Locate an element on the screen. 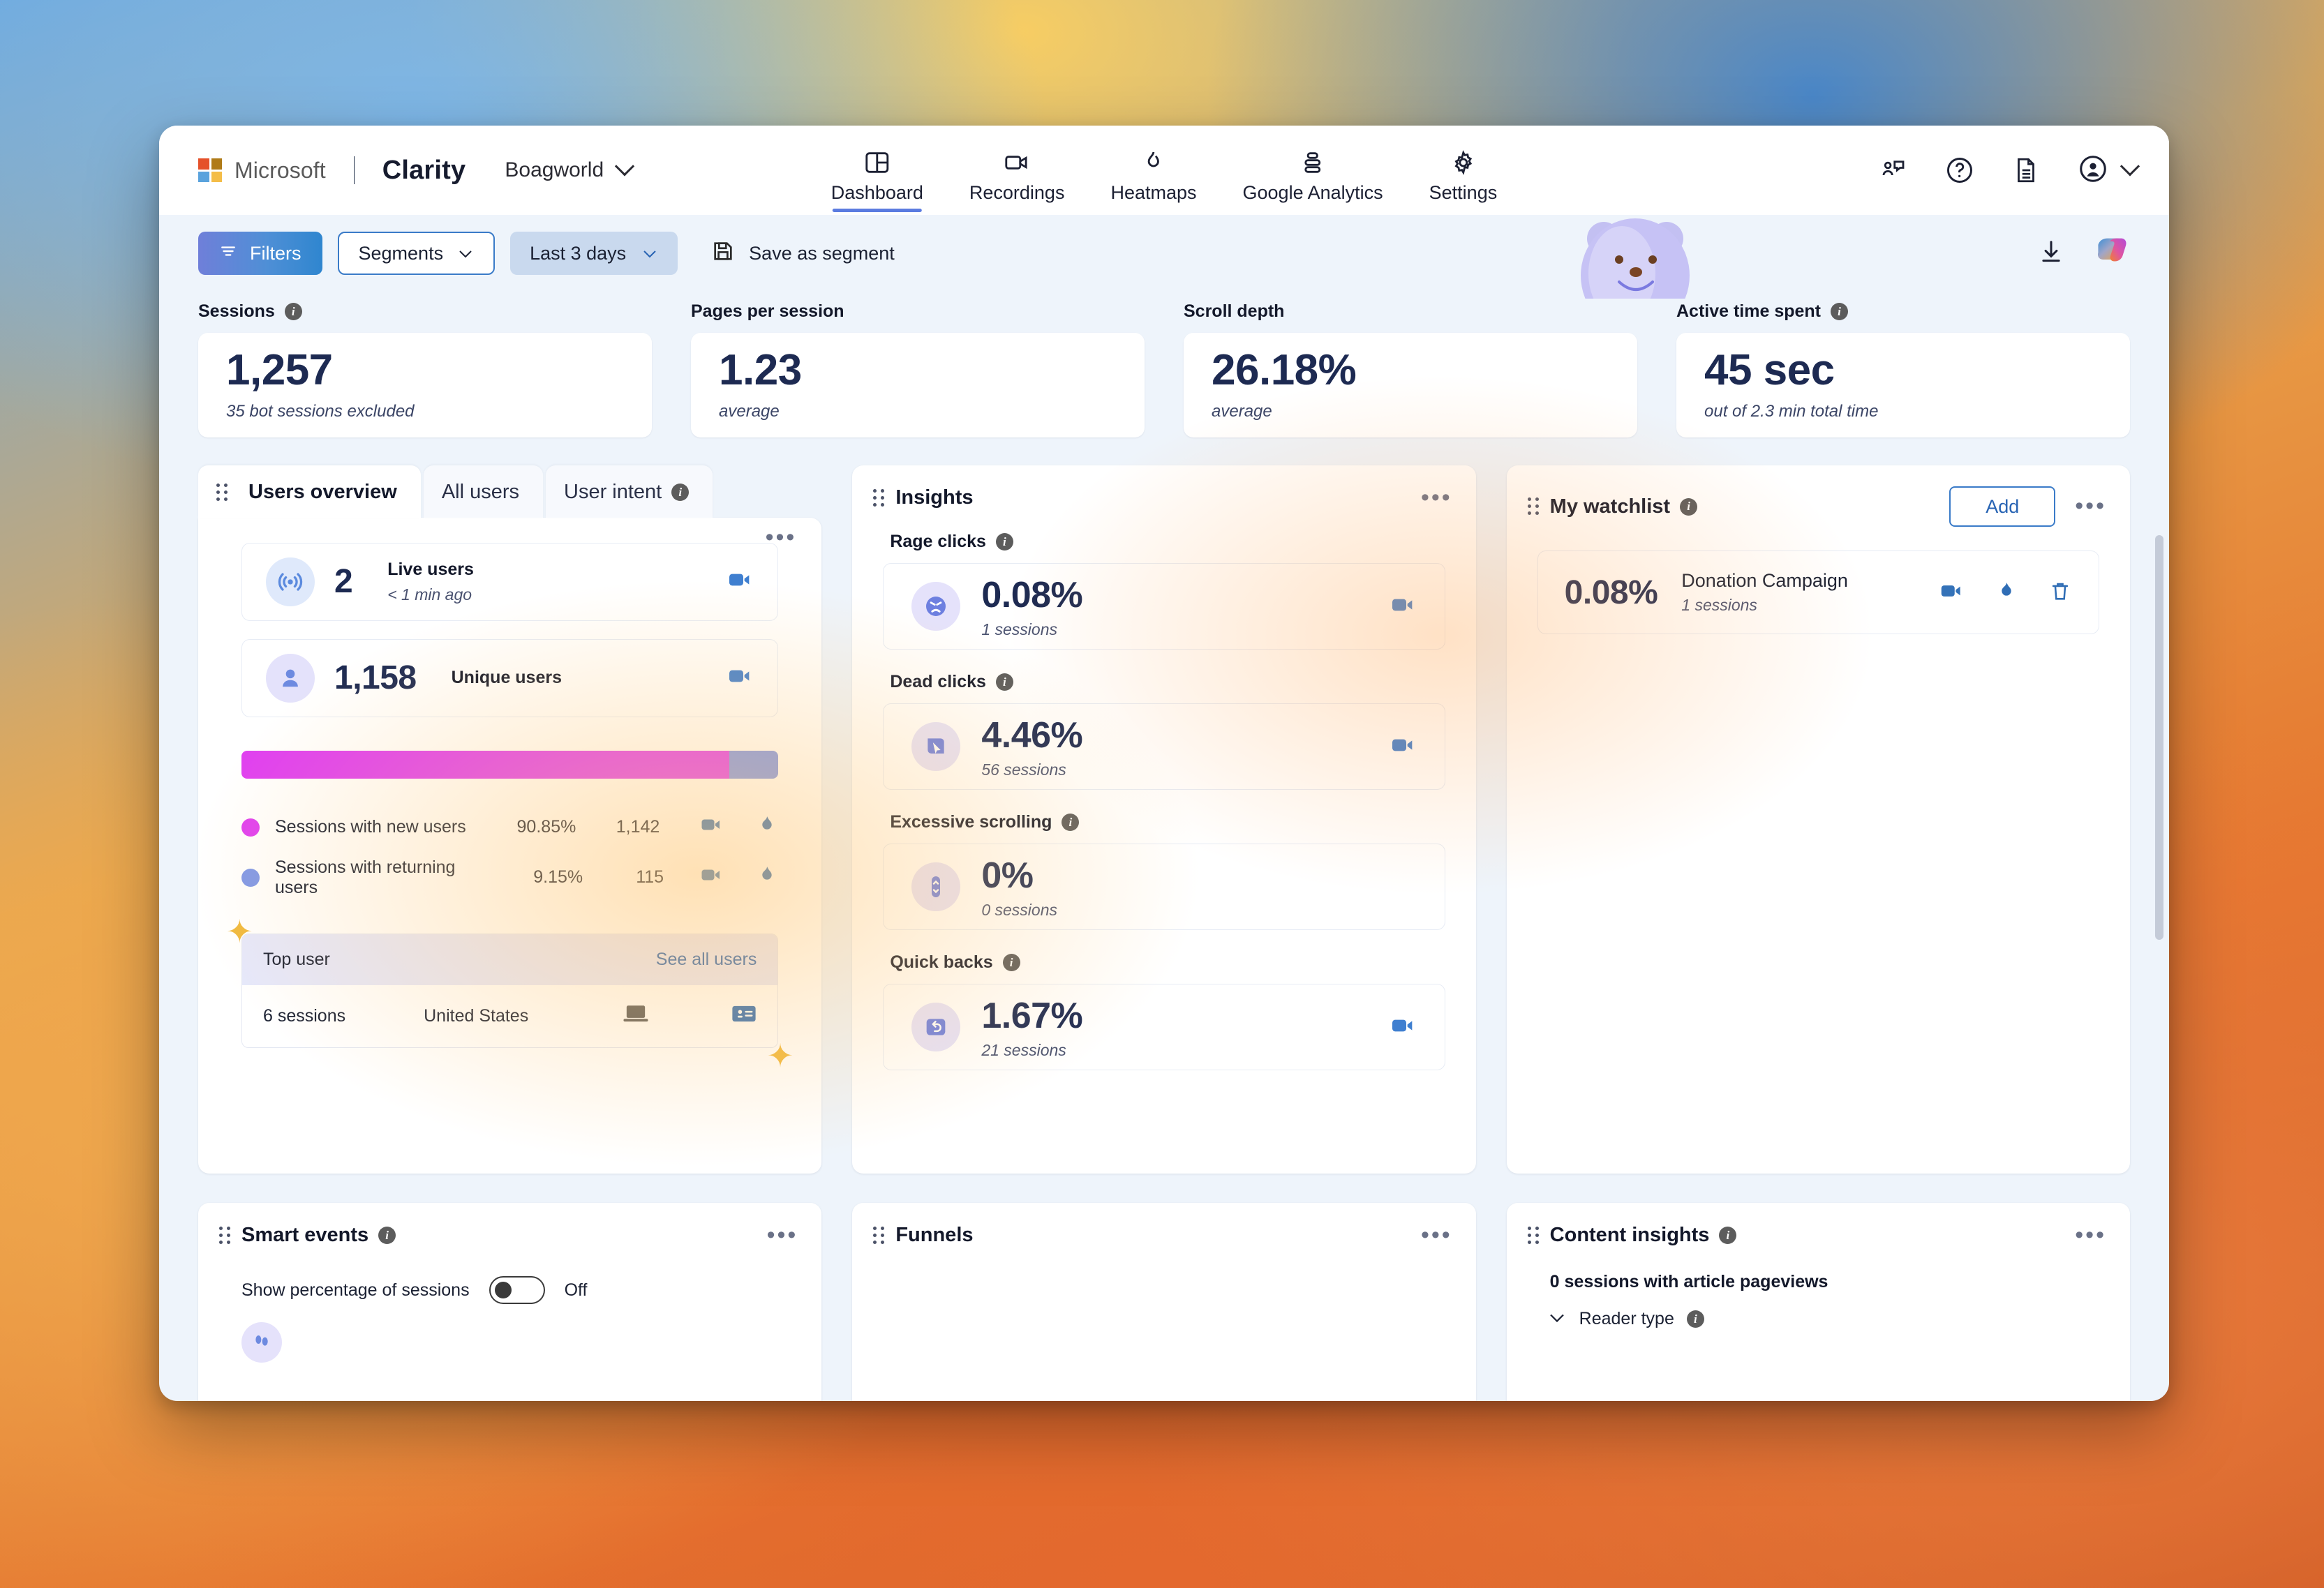  legend-count-new: 1,142 is located at coordinates (638, 827).